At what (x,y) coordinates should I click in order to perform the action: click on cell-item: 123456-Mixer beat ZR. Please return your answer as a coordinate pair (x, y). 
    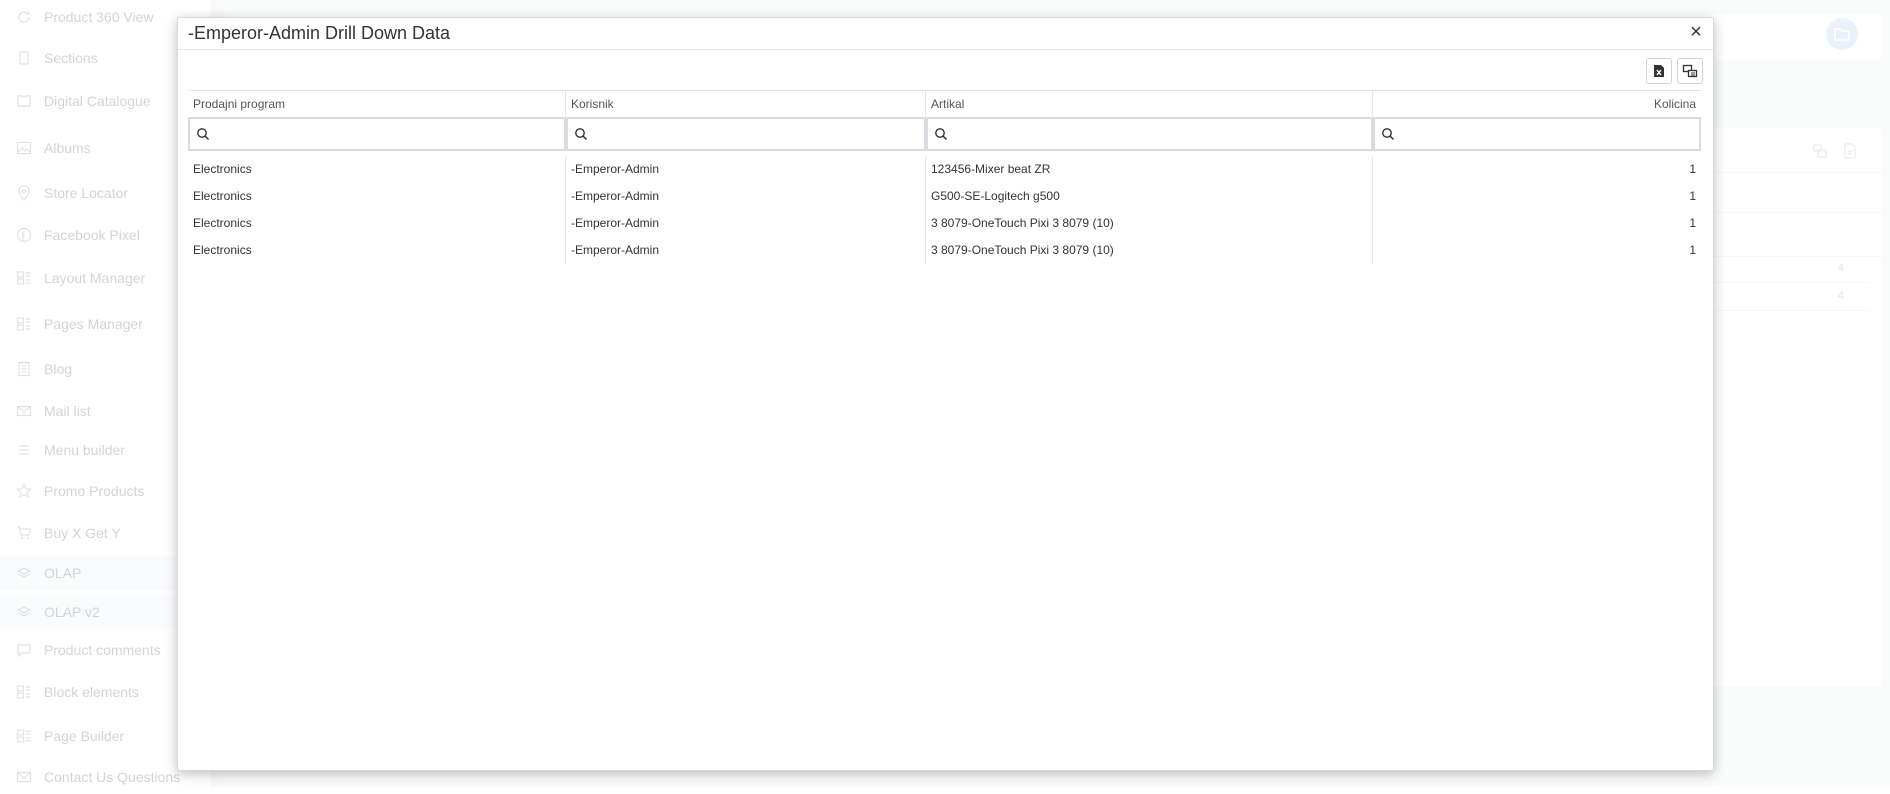
    Looking at the image, I should click on (1149, 169).